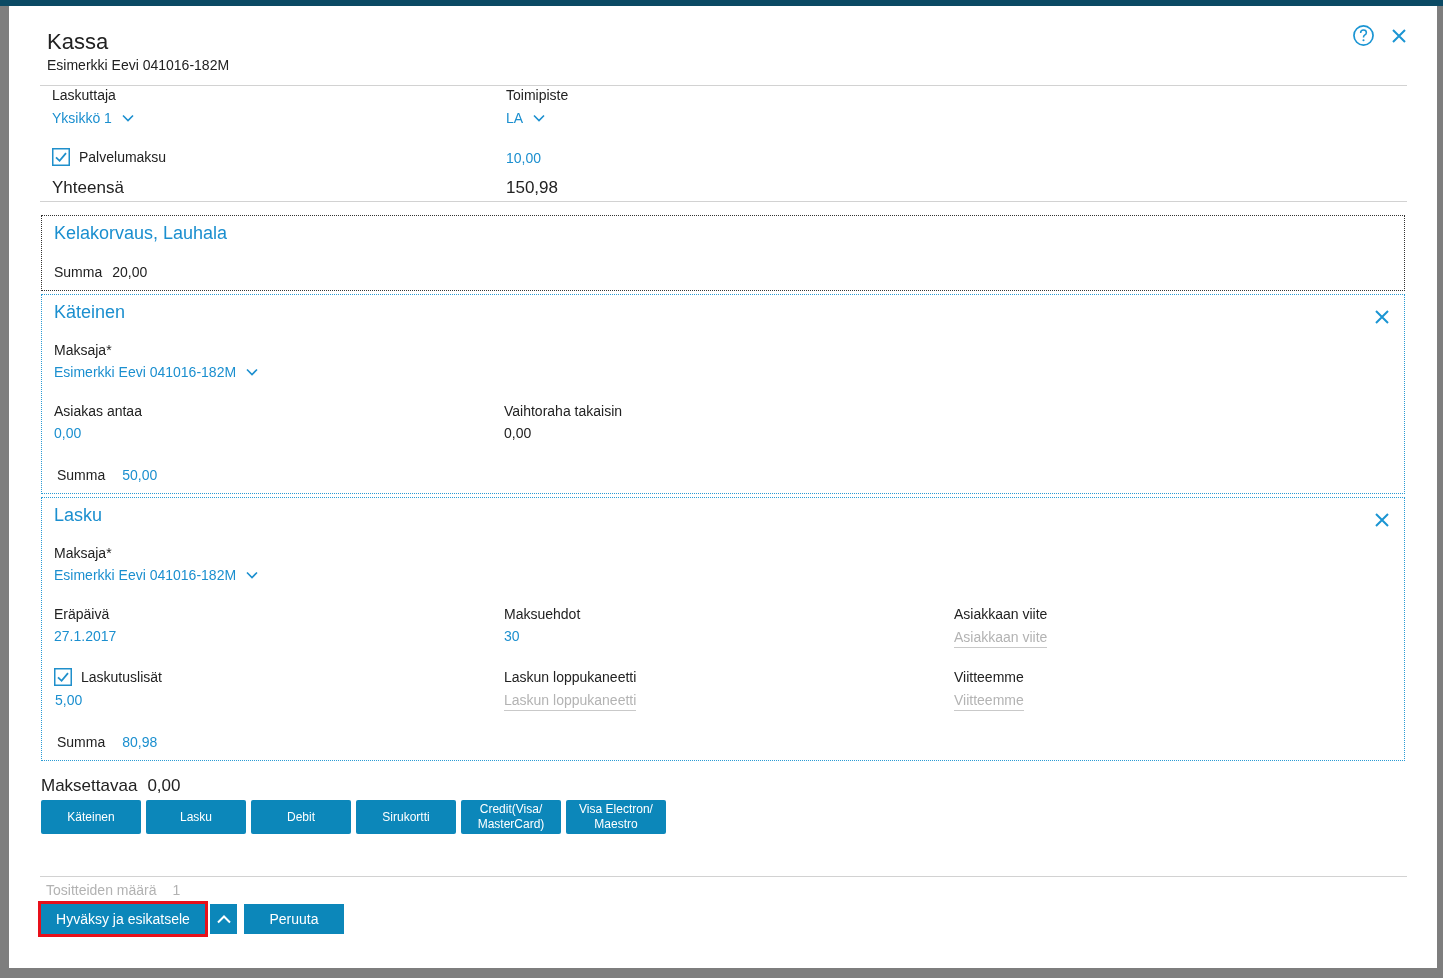 This screenshot has height=978, width=1443. What do you see at coordinates (98, 411) in the screenshot?
I see `field-label: Asiakas antaa` at bounding box center [98, 411].